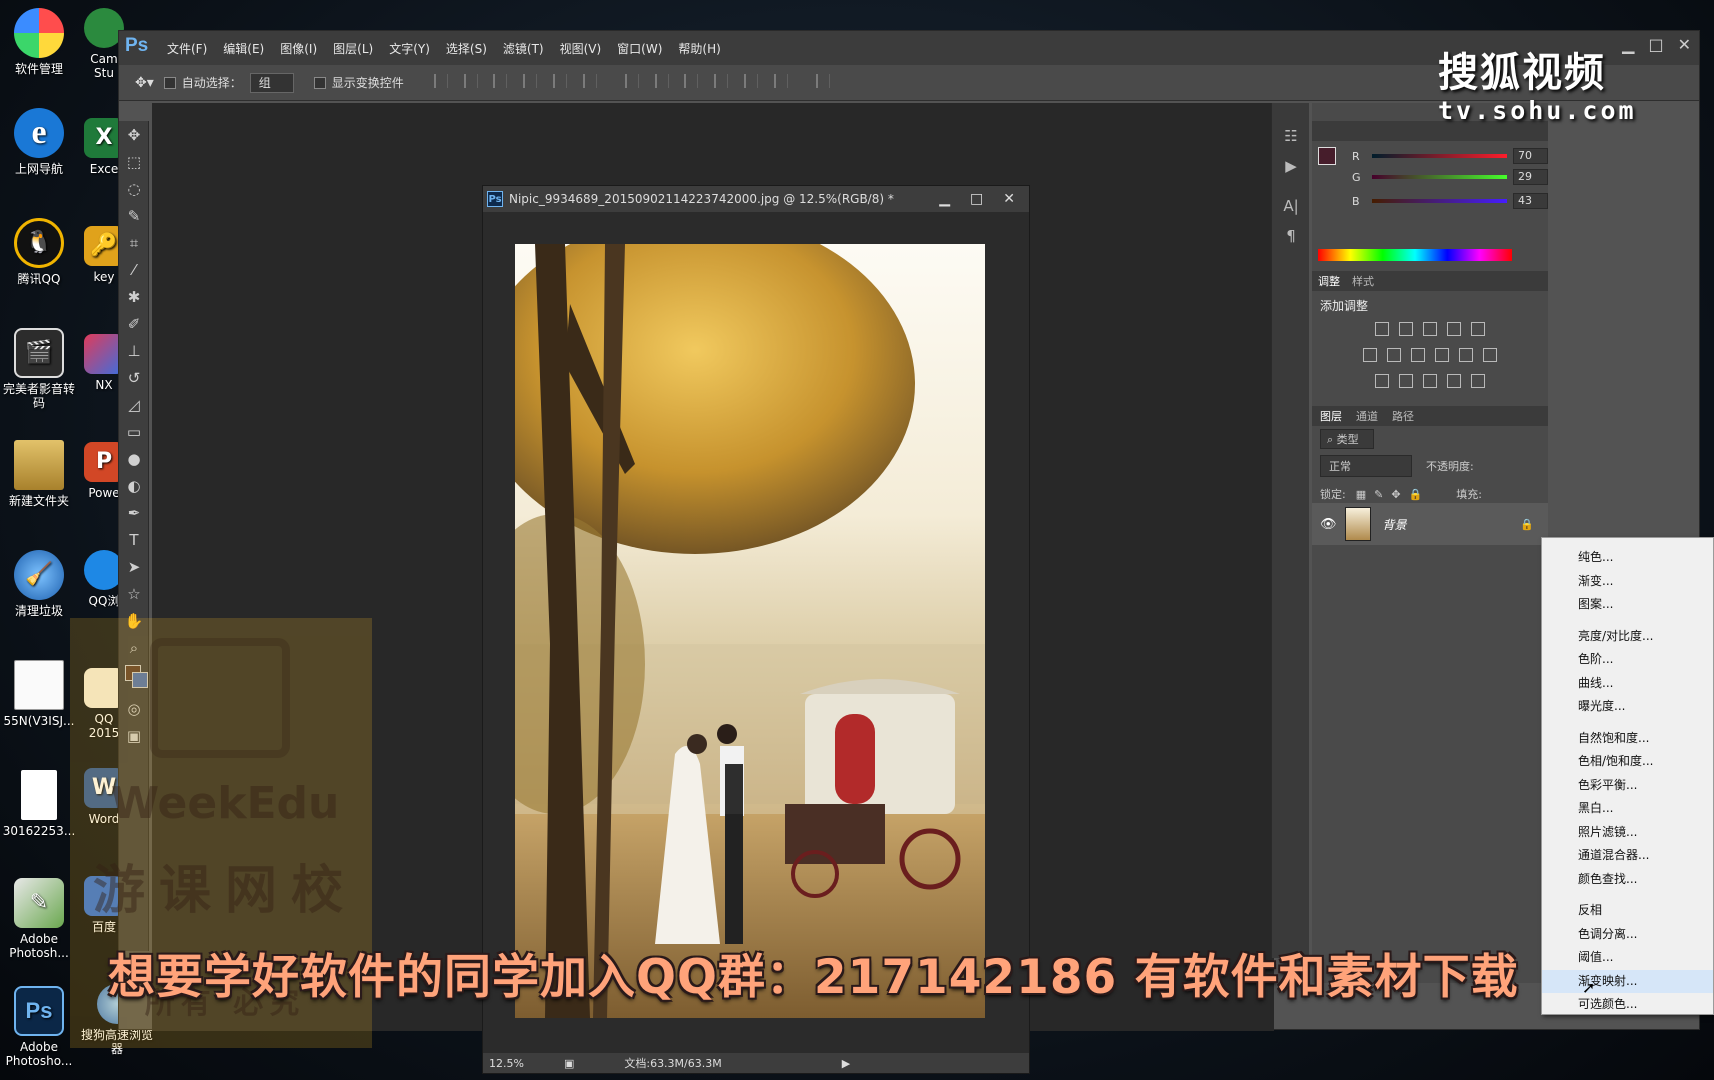 This screenshot has height=1080, width=1714. What do you see at coordinates (134, 215) in the screenshot?
I see `quick-select-tool-icon: ✎` at bounding box center [134, 215].